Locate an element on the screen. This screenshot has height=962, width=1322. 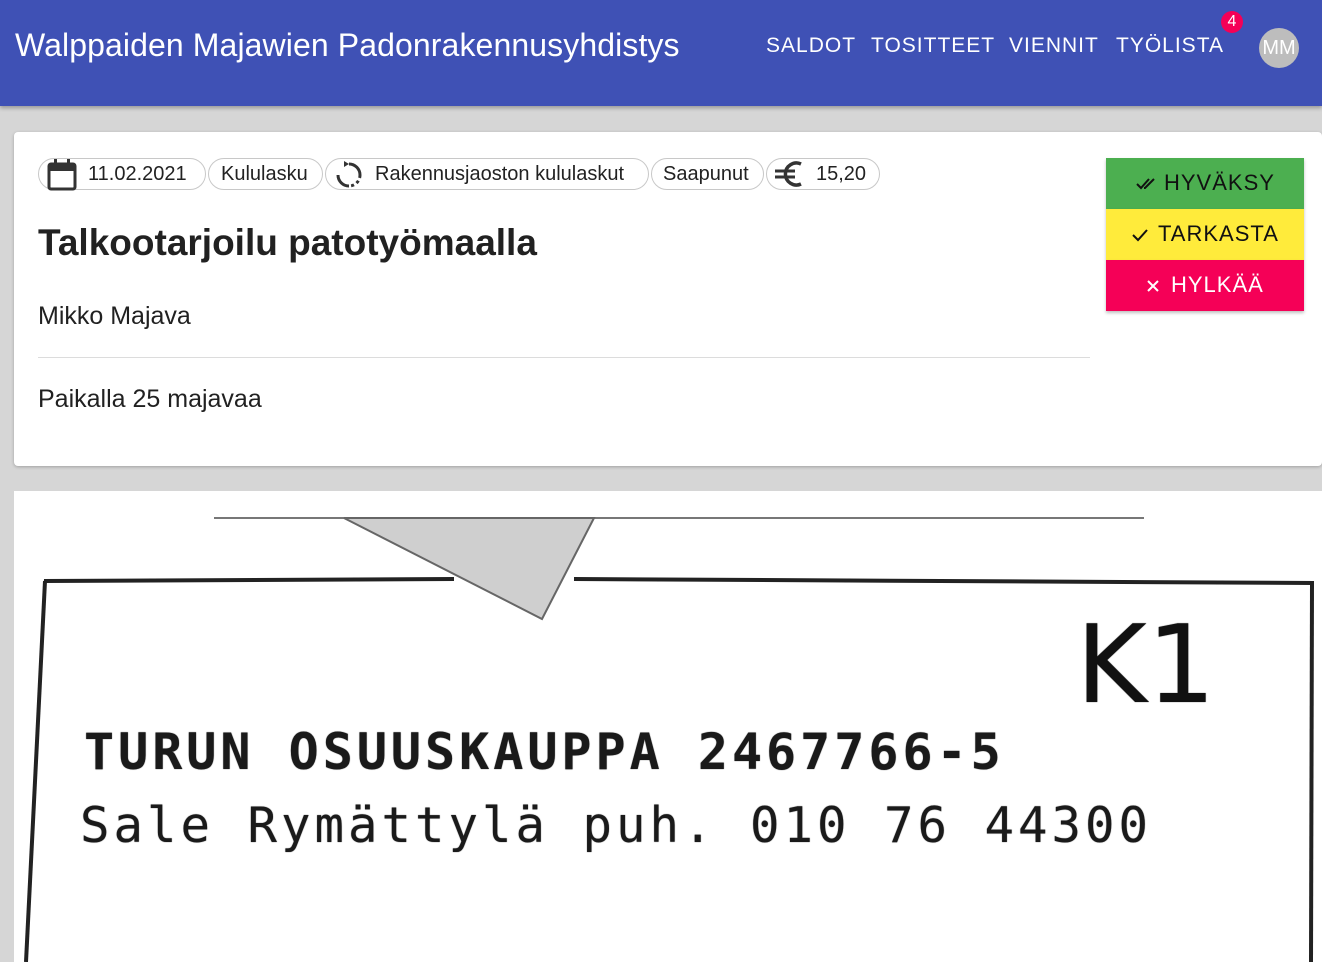
document-title: Talkootarjoilu patotyömaalla is located at coordinates (287, 242).